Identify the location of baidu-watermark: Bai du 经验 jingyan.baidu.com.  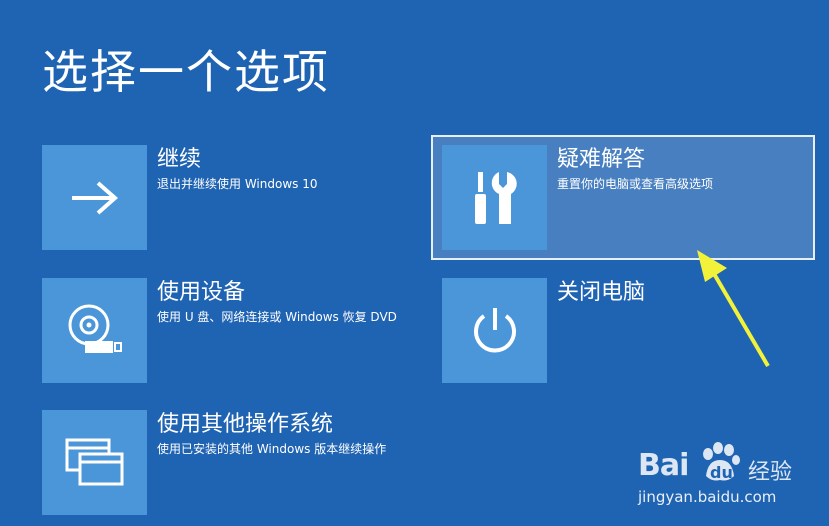
(728, 475).